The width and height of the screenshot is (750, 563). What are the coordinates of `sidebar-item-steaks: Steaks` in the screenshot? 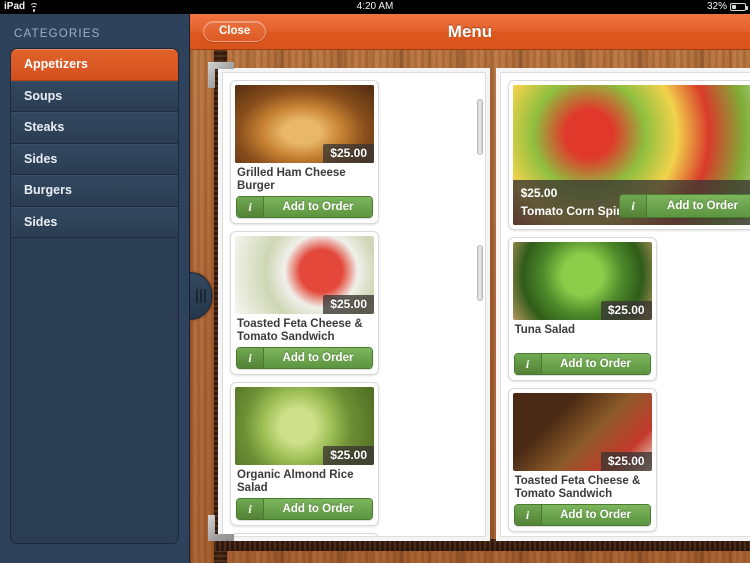 It's located at (94, 128).